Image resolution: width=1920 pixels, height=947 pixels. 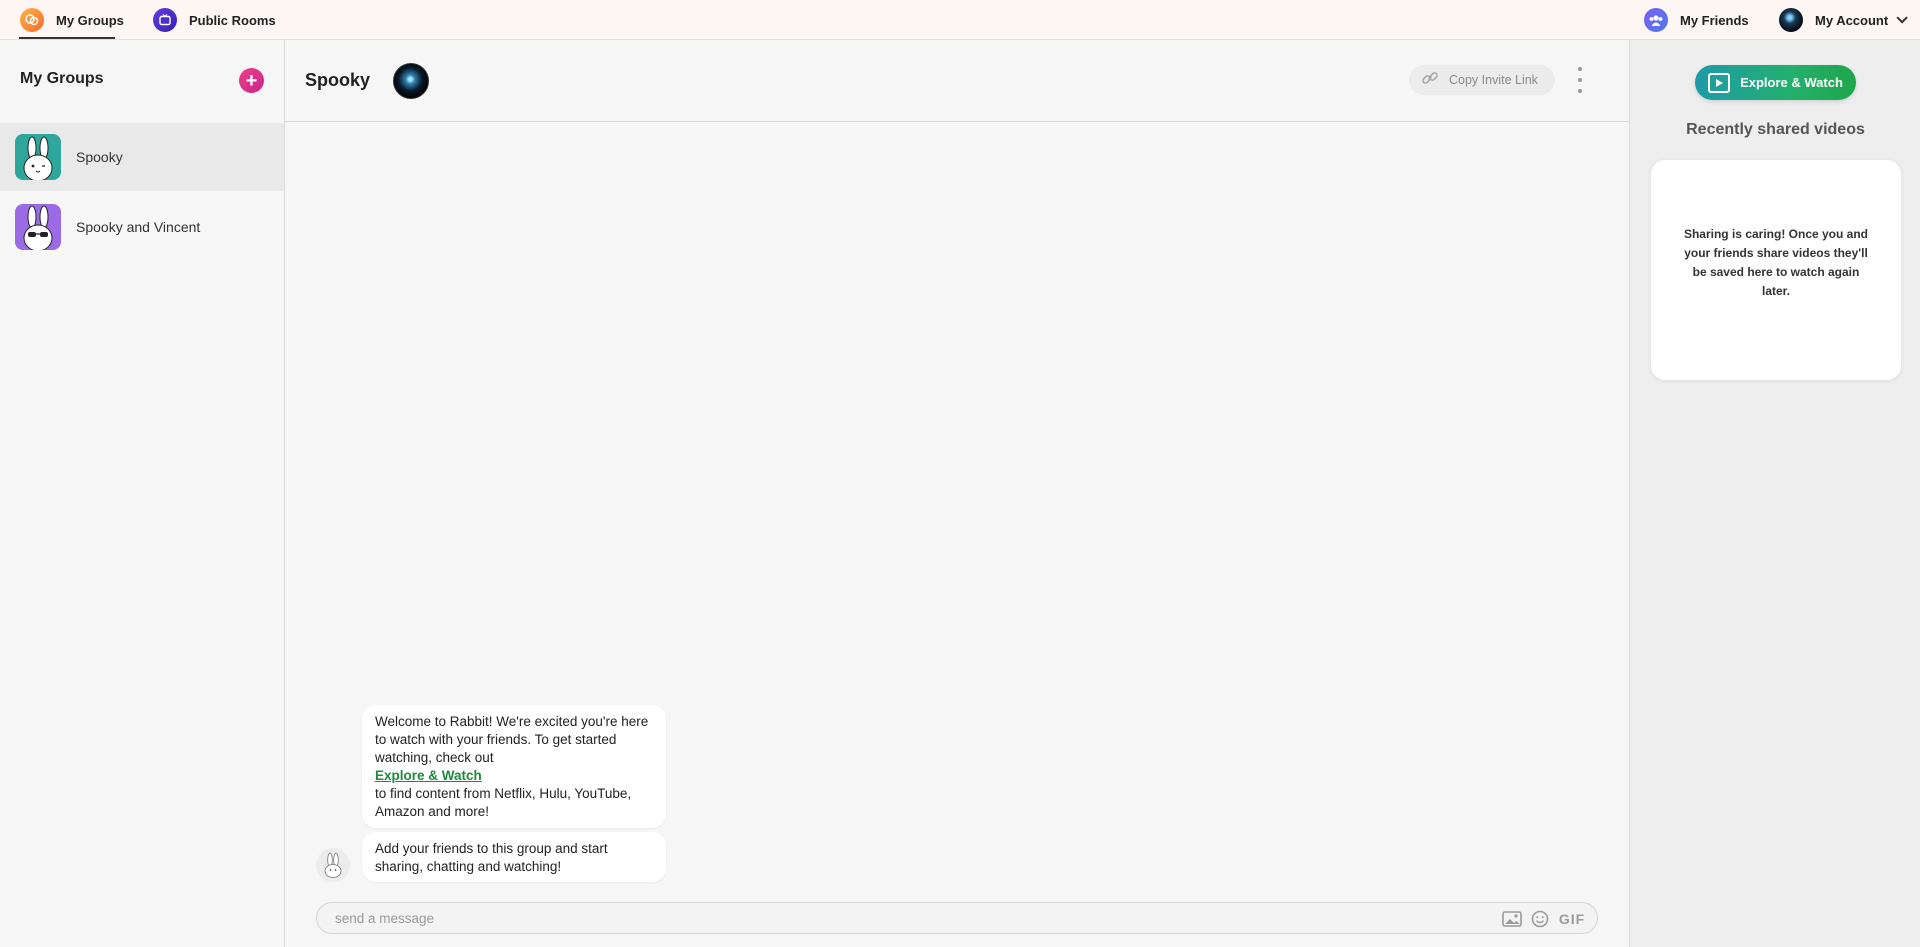 What do you see at coordinates (1430, 80) in the screenshot?
I see `link-icon` at bounding box center [1430, 80].